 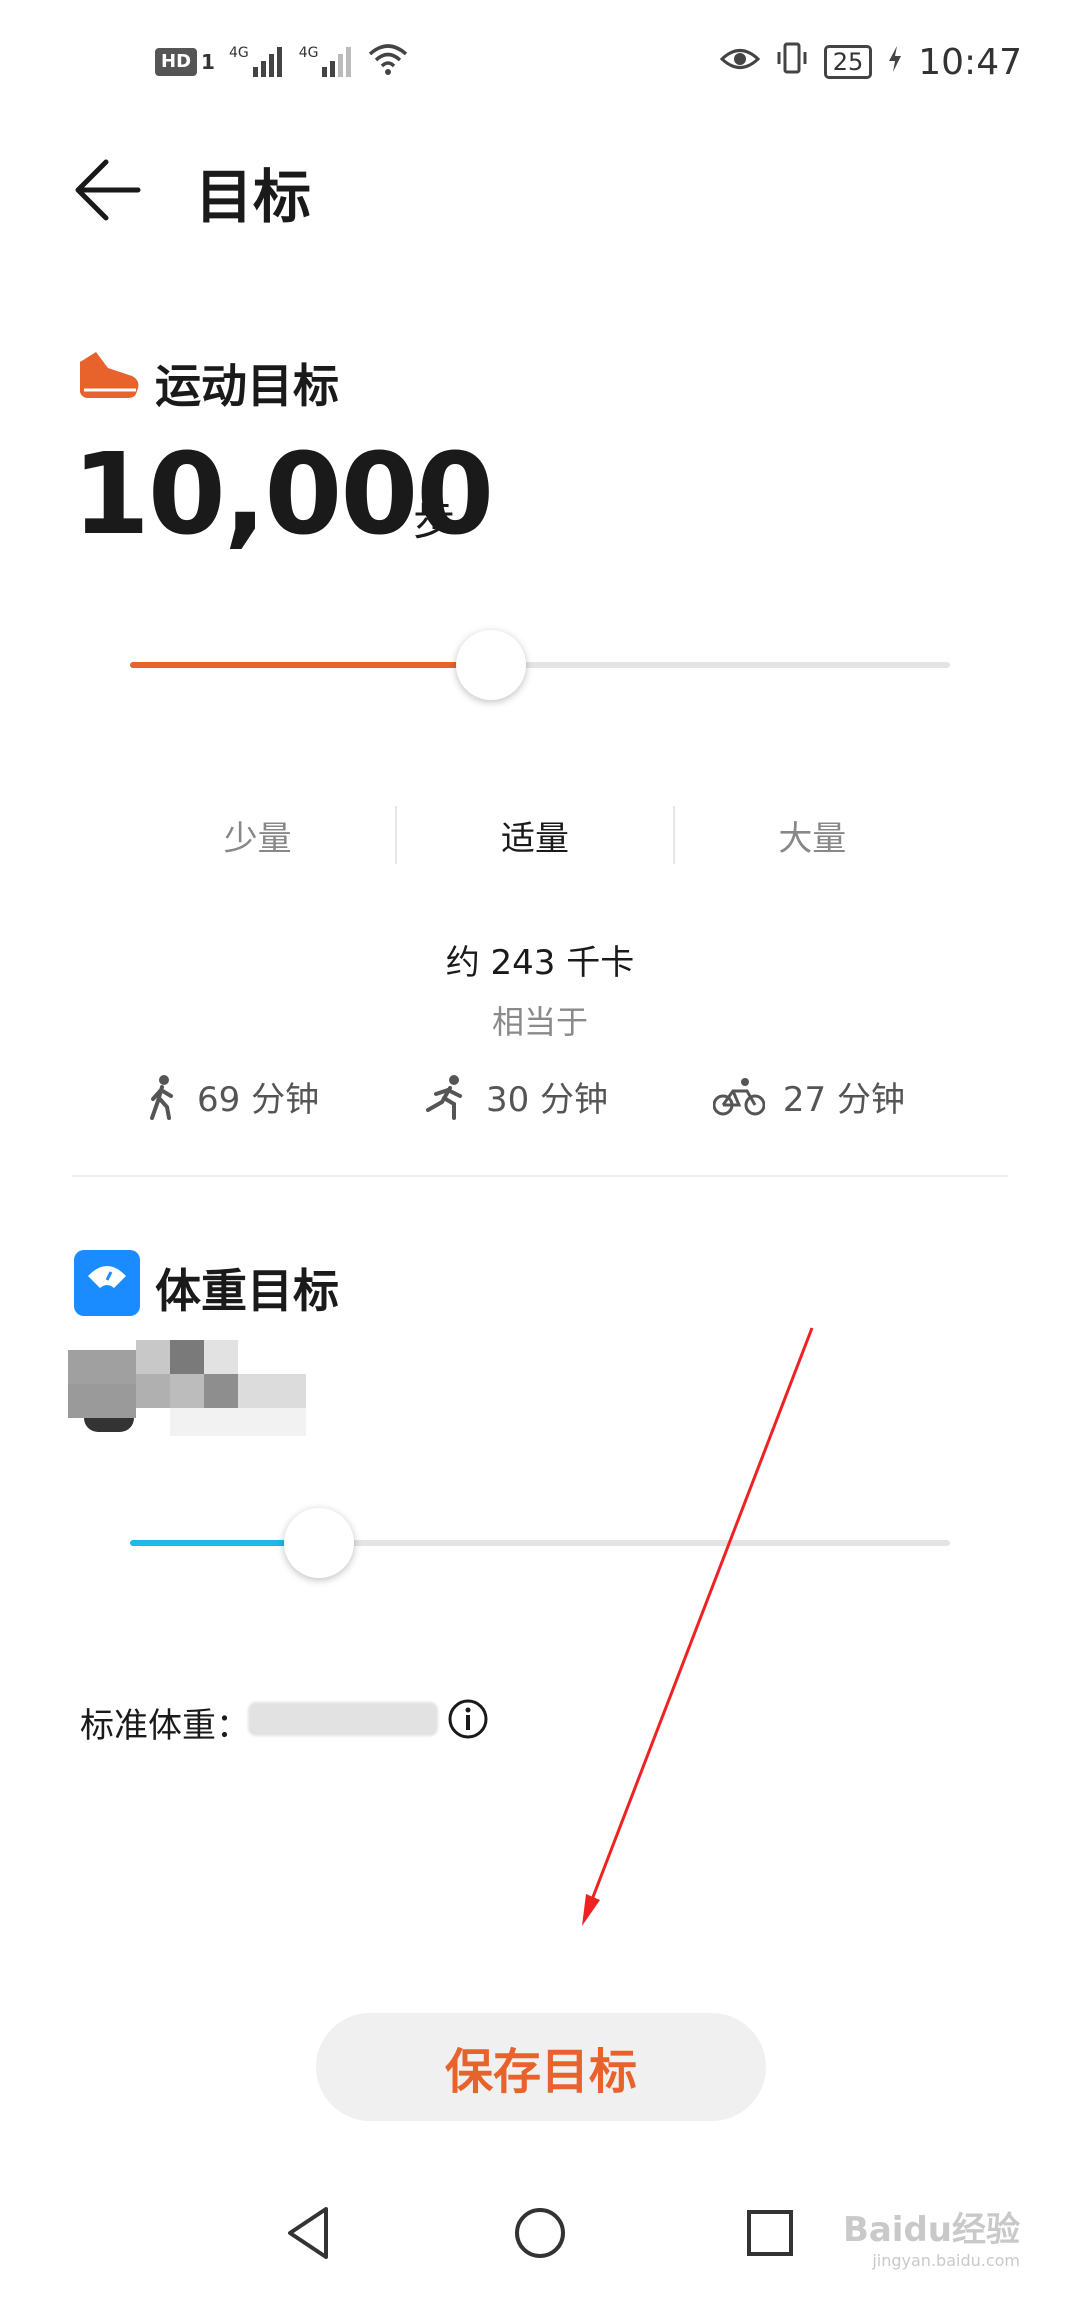 What do you see at coordinates (468, 1719) in the screenshot?
I see `info-icon` at bounding box center [468, 1719].